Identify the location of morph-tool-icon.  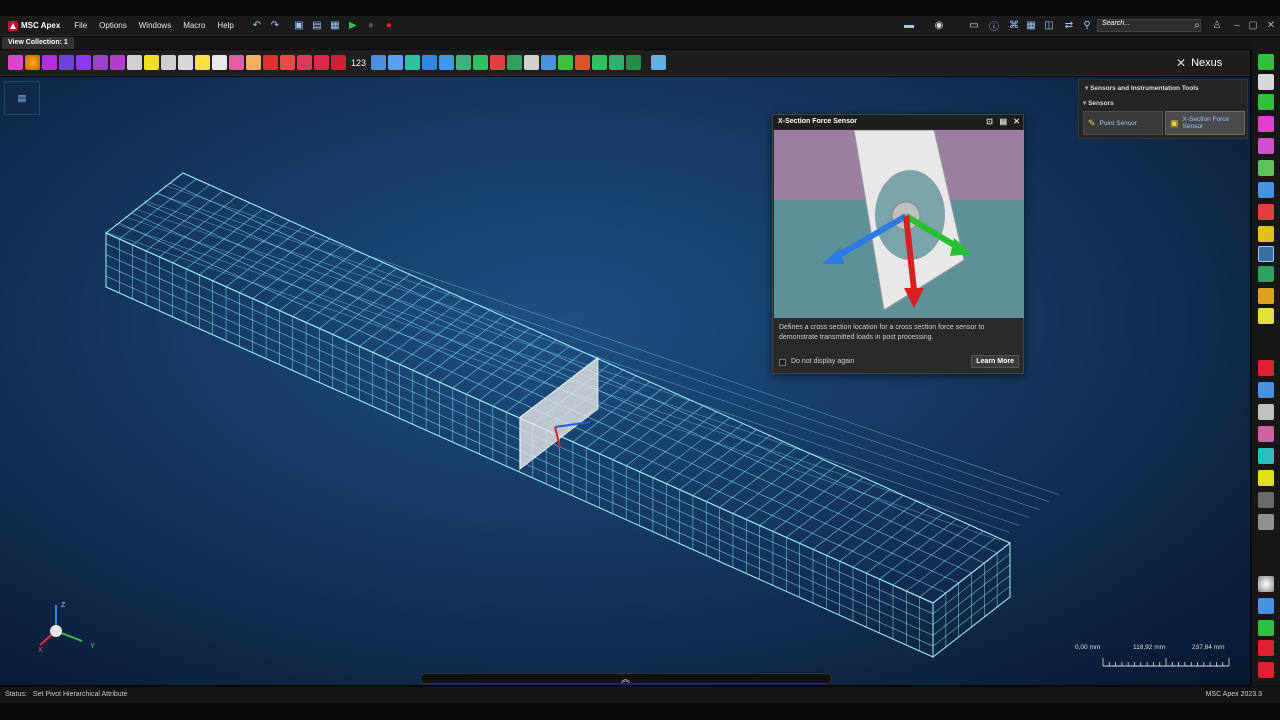
(549, 62).